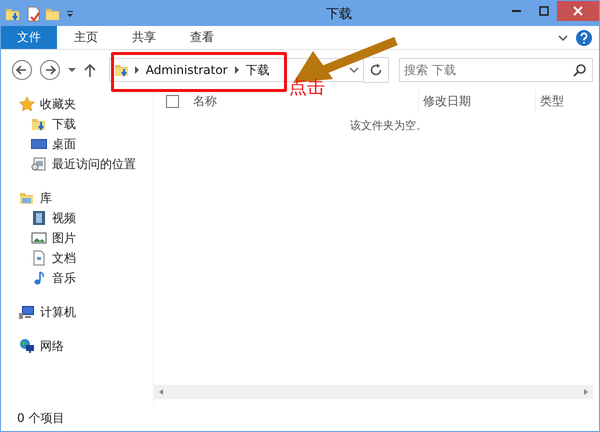 This screenshot has width=600, height=432. What do you see at coordinates (77, 164) in the screenshot?
I see `nav-item: 最近访问的位置` at bounding box center [77, 164].